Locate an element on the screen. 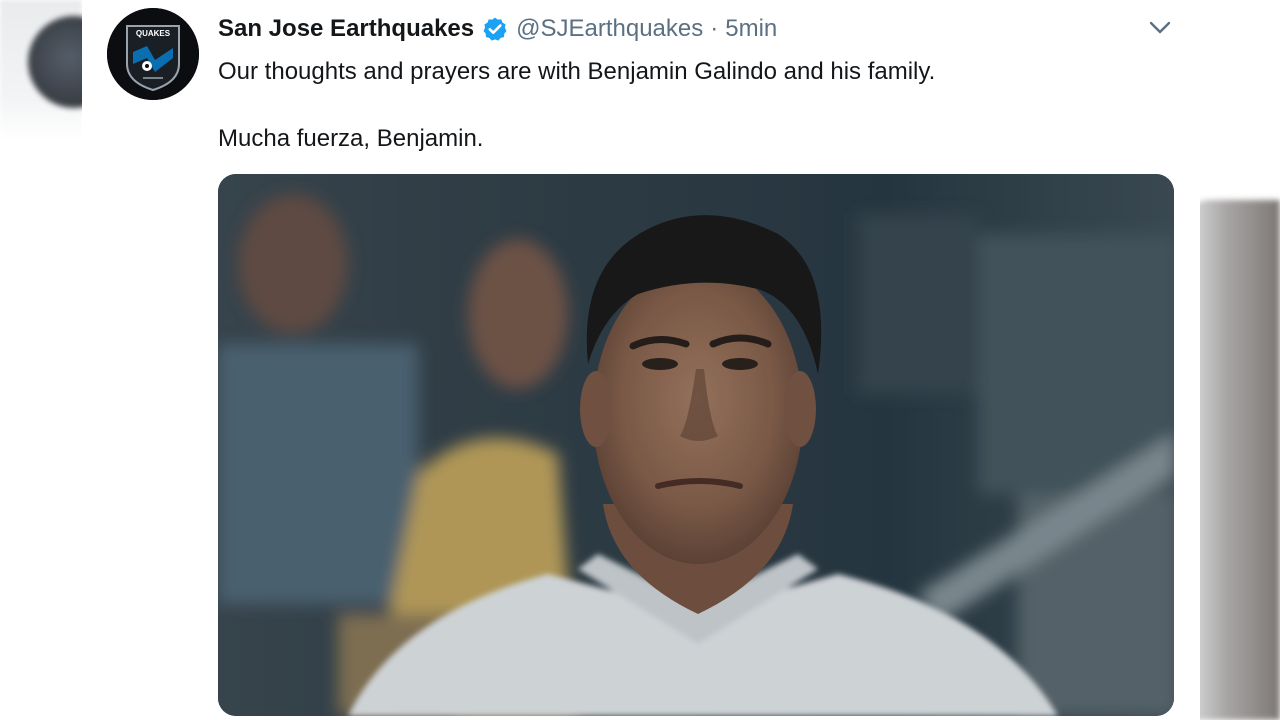 Image resolution: width=1280 pixels, height=720 pixels. tweet-text-line: Mucha fuerza, Benjamin. is located at coordinates (351, 138).